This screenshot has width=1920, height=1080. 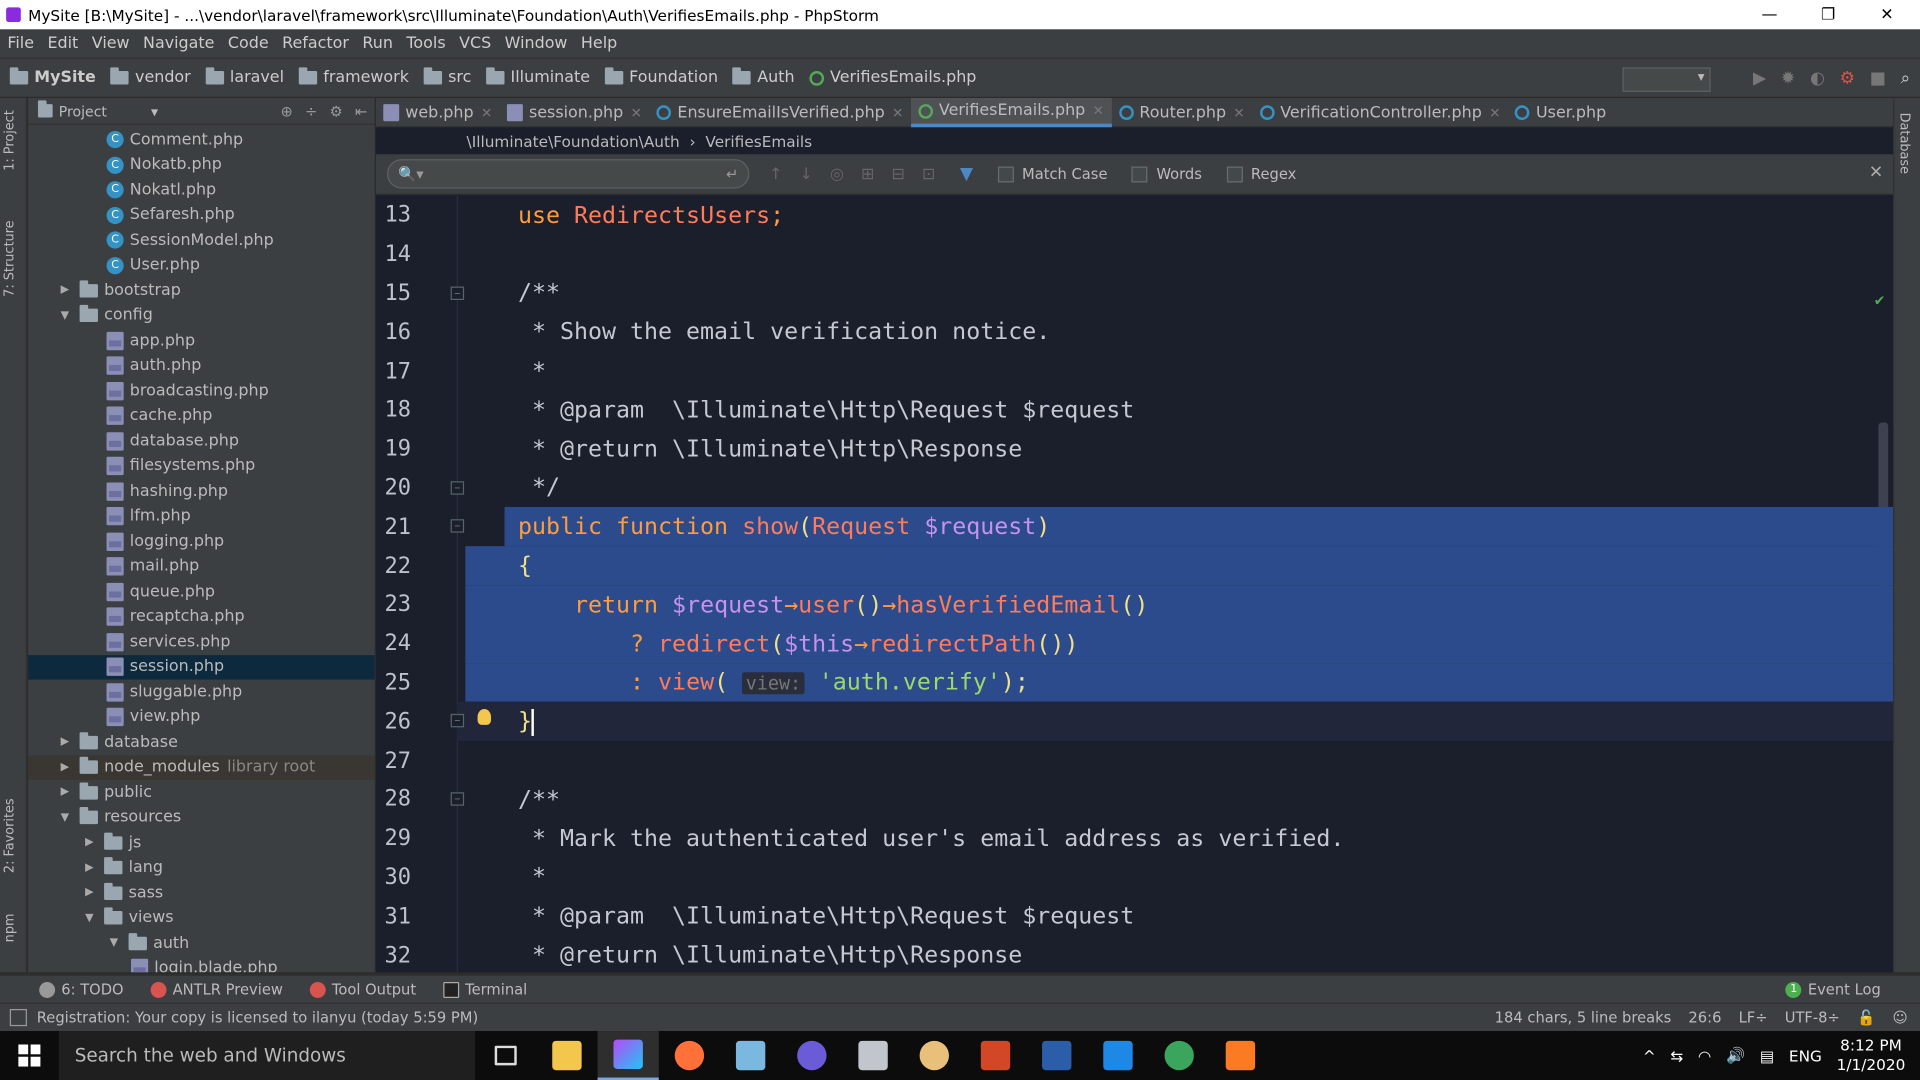 What do you see at coordinates (201, 964) in the screenshot?
I see `tree-item: login.blade.php` at bounding box center [201, 964].